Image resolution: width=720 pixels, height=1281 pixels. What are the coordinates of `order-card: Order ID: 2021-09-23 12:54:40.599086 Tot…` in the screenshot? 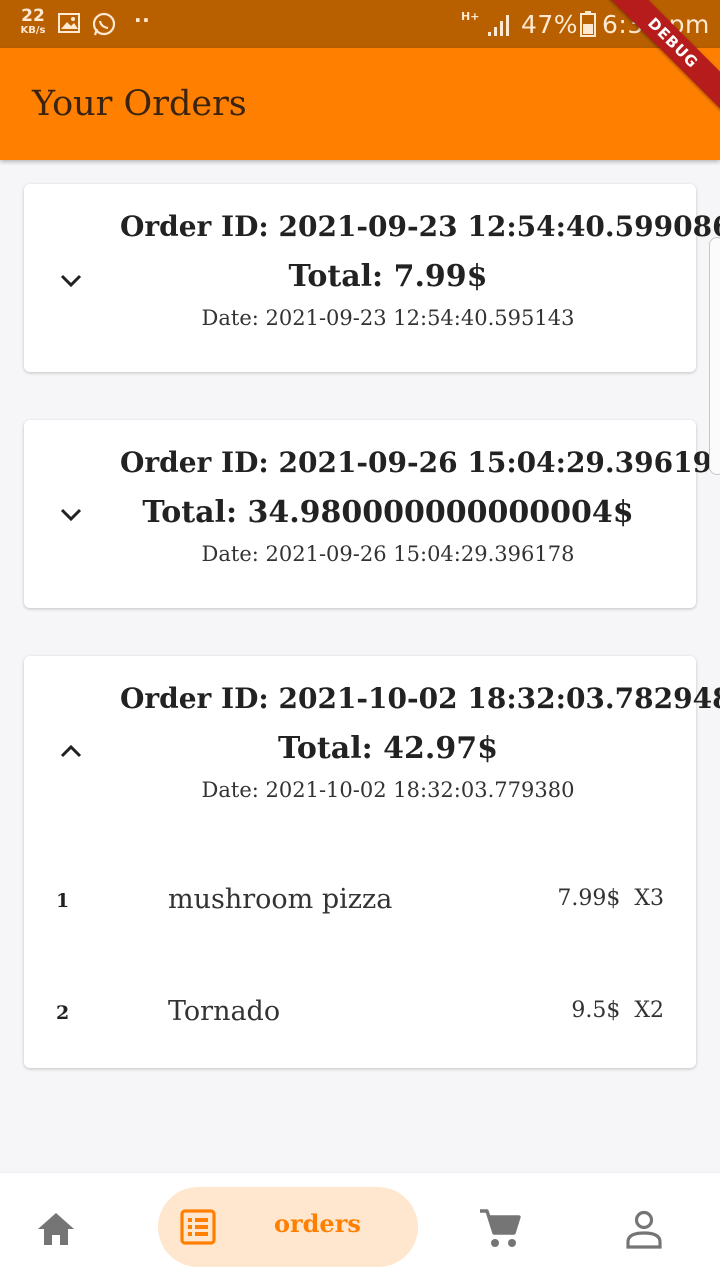 It's located at (372, 278).